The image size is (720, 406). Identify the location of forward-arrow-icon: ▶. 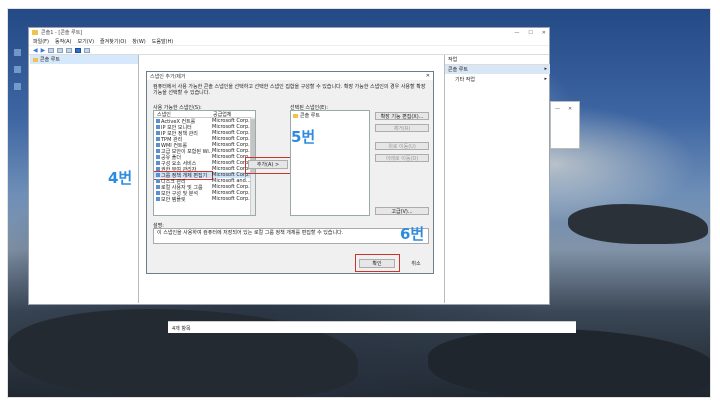
(43, 50).